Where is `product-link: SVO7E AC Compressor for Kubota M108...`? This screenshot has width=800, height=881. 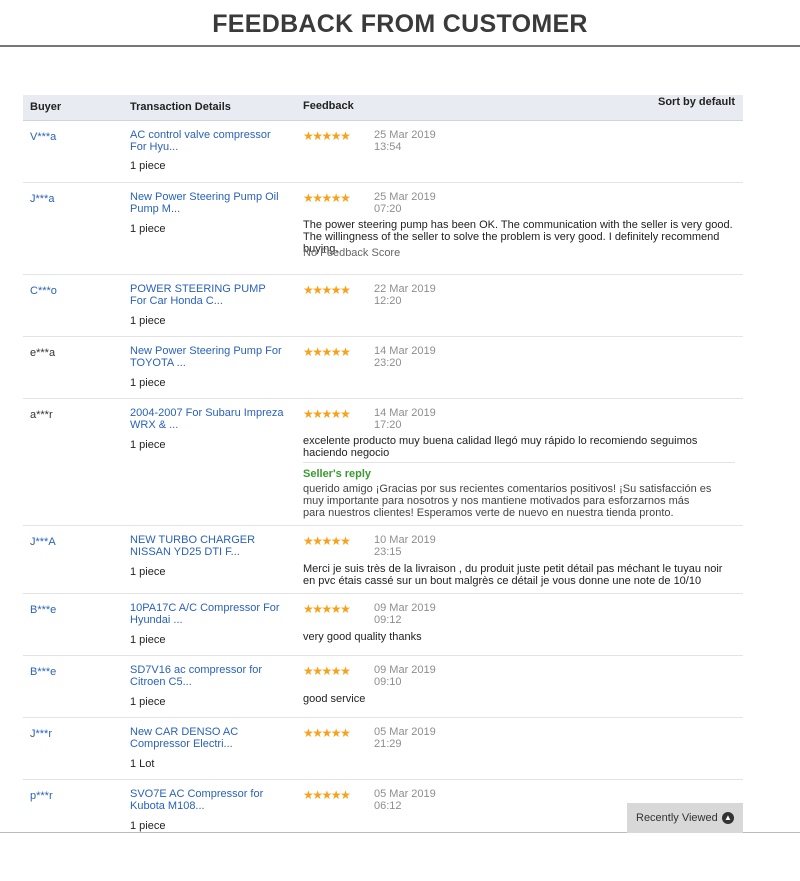 product-link: SVO7E AC Compressor for Kubota M108... is located at coordinates (207, 800).